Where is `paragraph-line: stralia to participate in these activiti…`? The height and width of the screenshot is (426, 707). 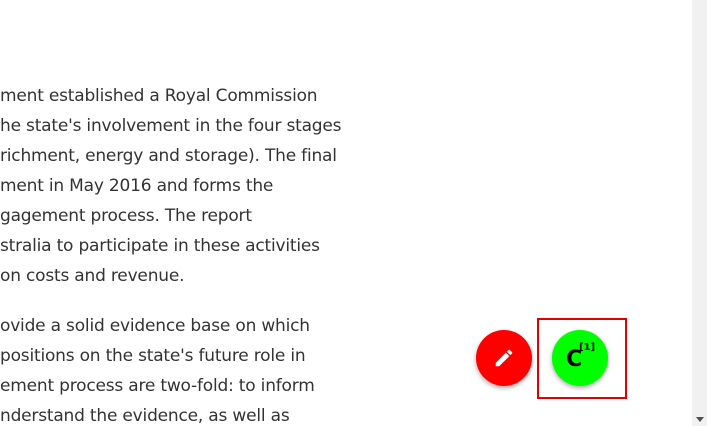 paragraph-line: stralia to participate in these activiti… is located at coordinates (160, 246).